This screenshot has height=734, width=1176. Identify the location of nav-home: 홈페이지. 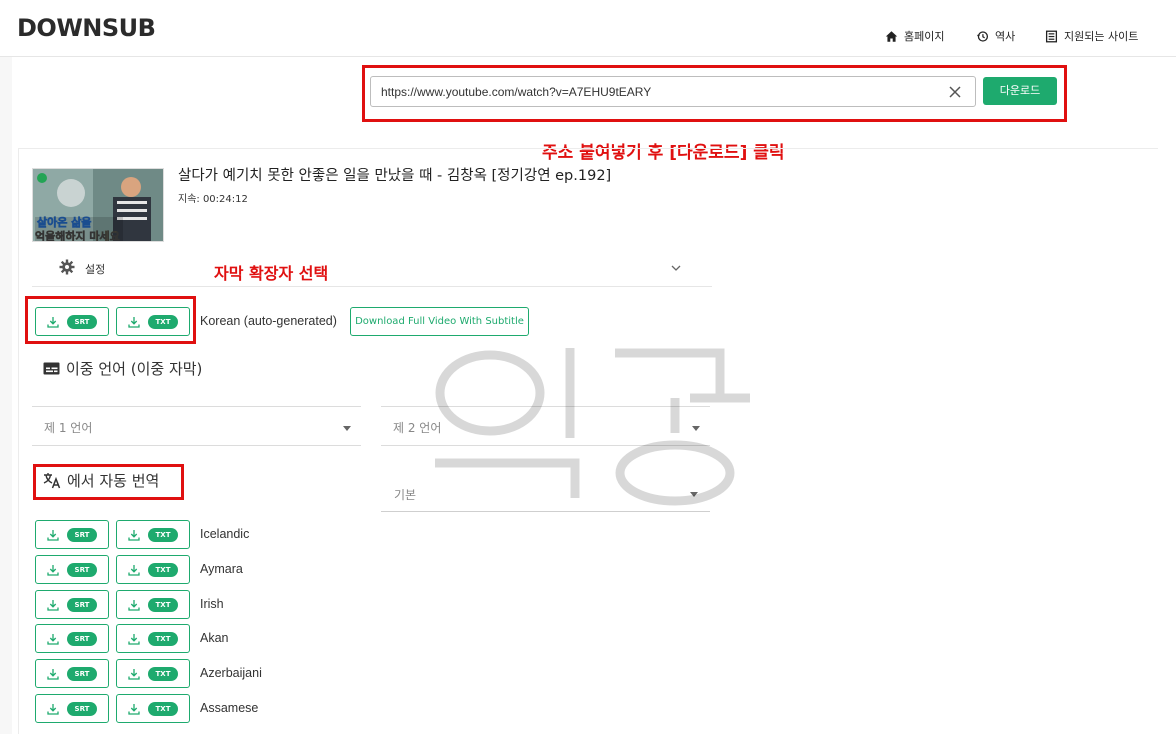
(914, 36).